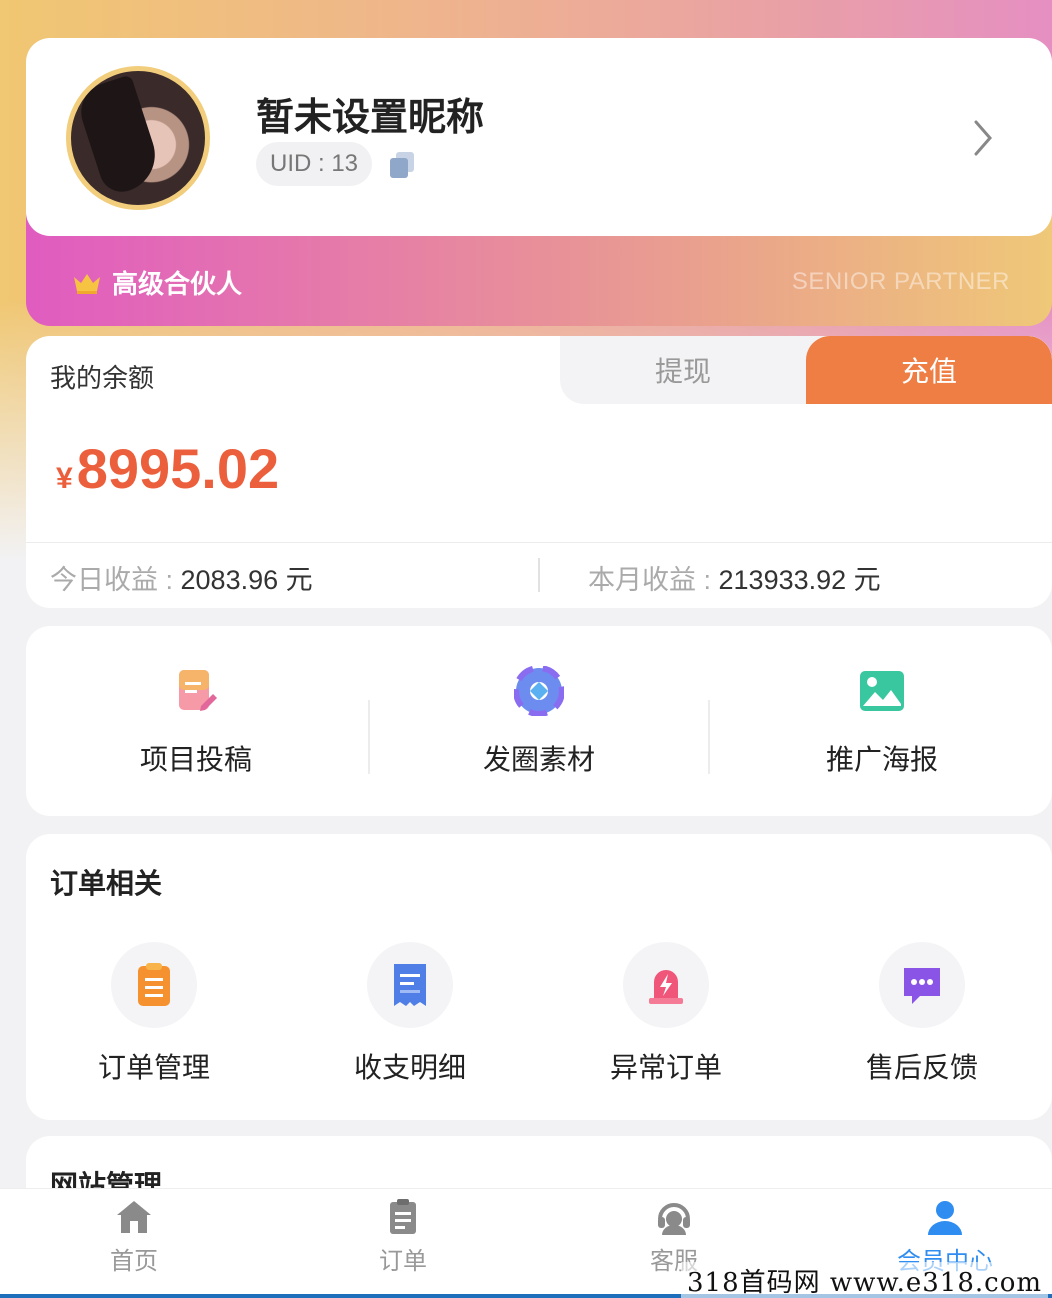 The image size is (1052, 1298). Describe the element at coordinates (106, 883) in the screenshot. I see `orders-section-title: 订单相关` at that location.